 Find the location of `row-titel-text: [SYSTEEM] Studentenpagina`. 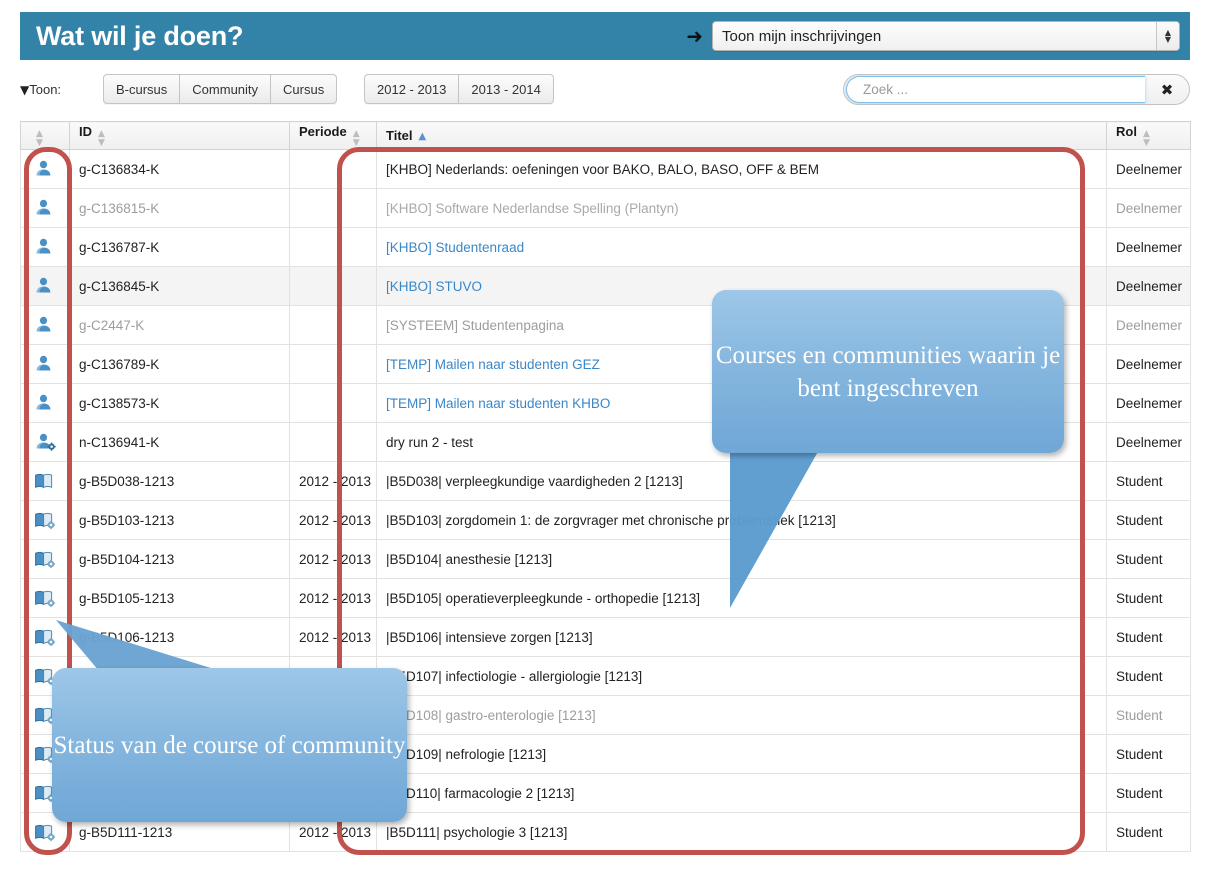

row-titel-text: [SYSTEEM] Studentenpagina is located at coordinates (475, 325).